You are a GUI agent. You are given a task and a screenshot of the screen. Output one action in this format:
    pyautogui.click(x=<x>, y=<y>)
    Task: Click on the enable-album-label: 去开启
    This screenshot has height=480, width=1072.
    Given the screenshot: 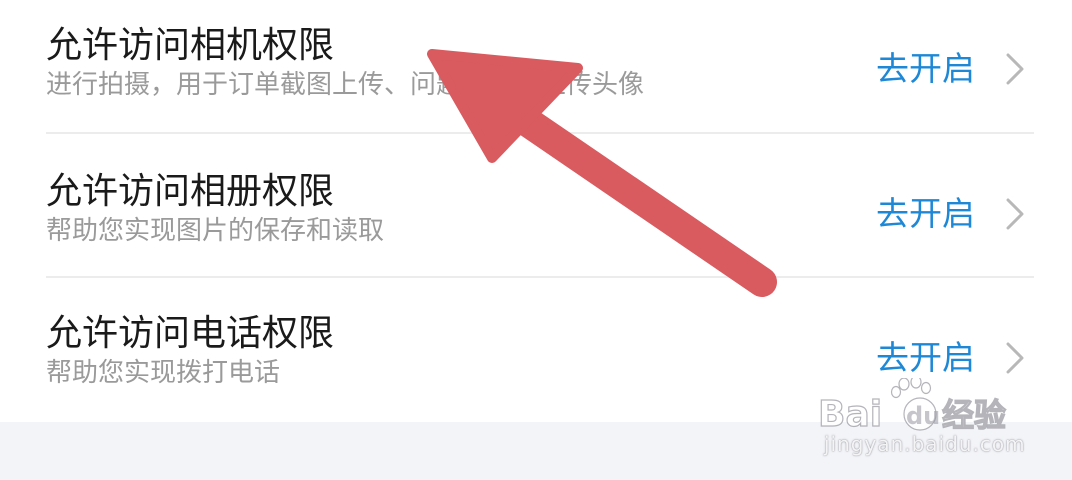 What is the action you would take?
    pyautogui.click(x=925, y=213)
    